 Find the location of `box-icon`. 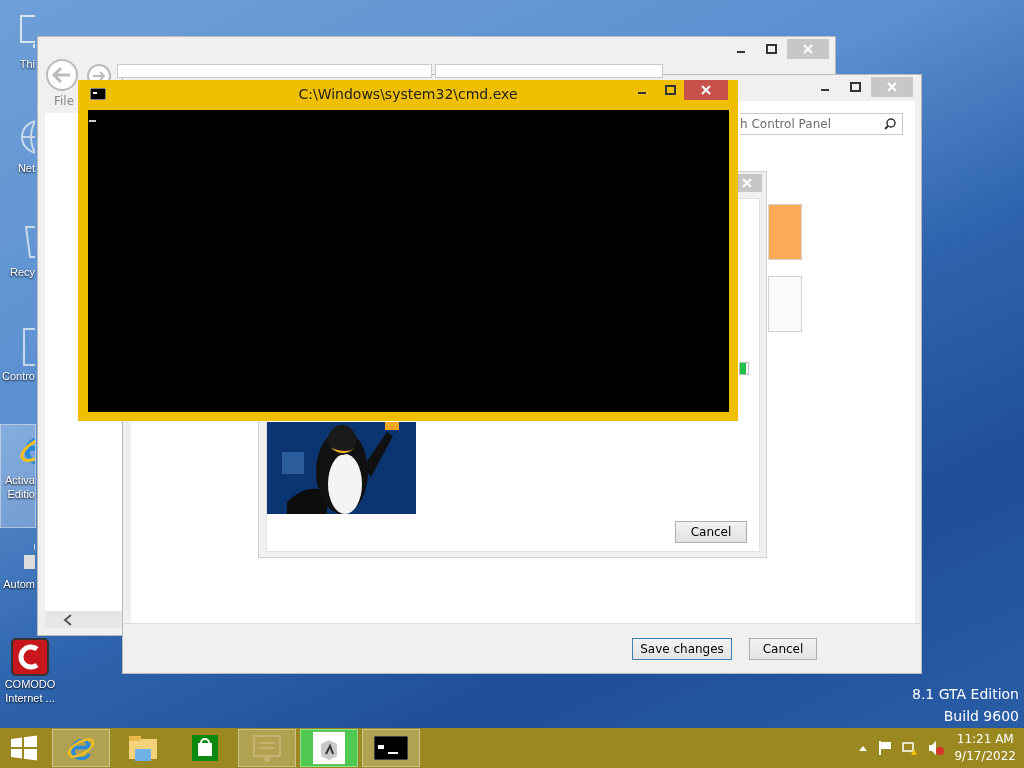

box-icon is located at coordinates (329, 748).